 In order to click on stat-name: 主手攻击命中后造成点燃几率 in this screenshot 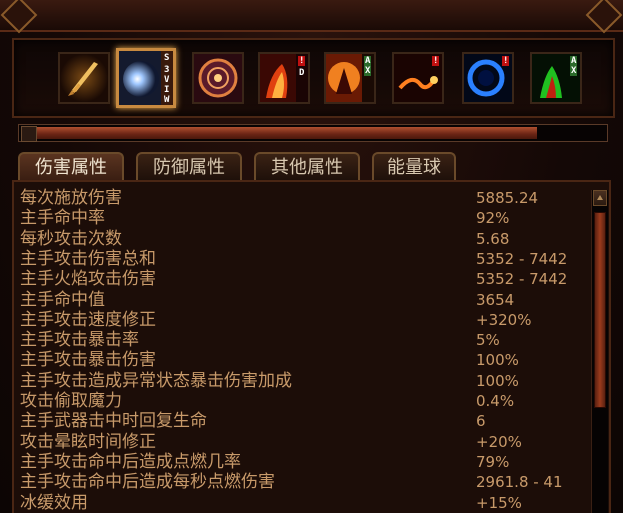, I will do `click(130, 461)`.